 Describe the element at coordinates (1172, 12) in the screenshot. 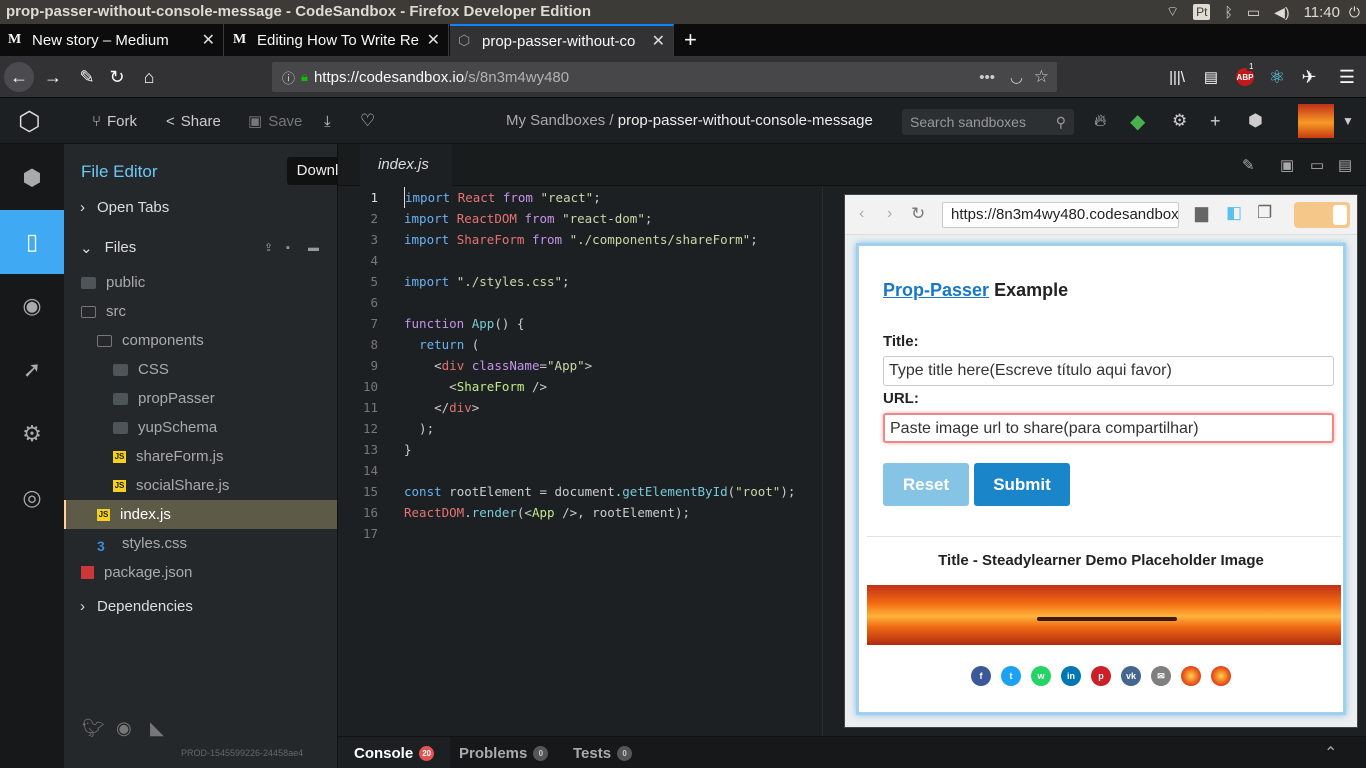

I see `wifi-icon: ⌔` at that location.